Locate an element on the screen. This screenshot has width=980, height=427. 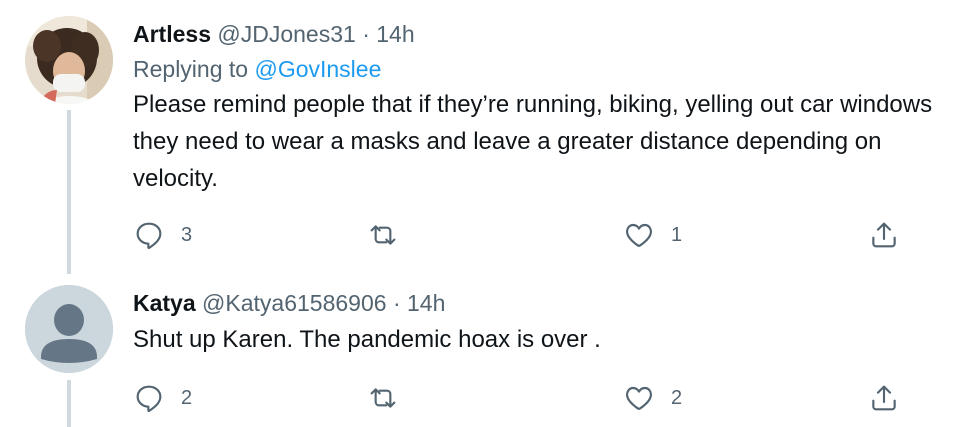
like-count: 1 is located at coordinates (677, 234).